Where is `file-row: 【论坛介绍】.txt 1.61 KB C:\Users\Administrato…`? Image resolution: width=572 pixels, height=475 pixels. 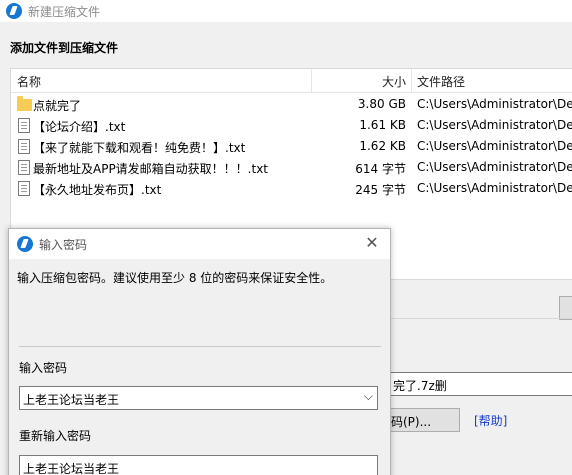
file-row: 【论坛介绍】.txt 1.61 KB C:\Users\Administrato… is located at coordinates (291, 125).